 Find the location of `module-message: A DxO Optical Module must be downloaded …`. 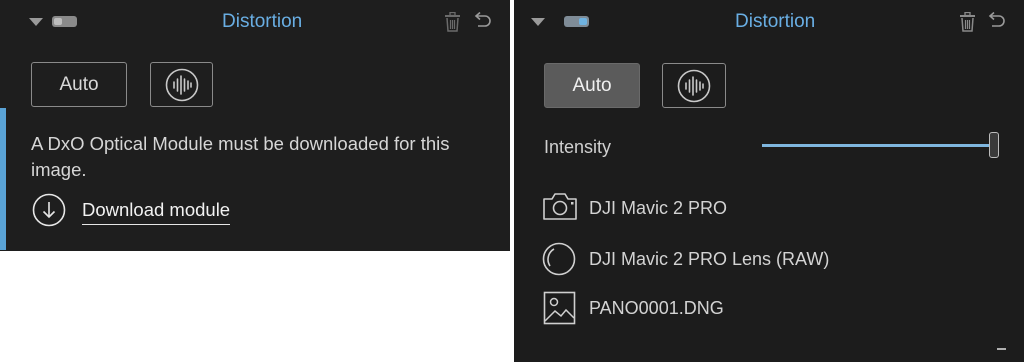

module-message: A DxO Optical Module must be downloaded … is located at coordinates (240, 156).